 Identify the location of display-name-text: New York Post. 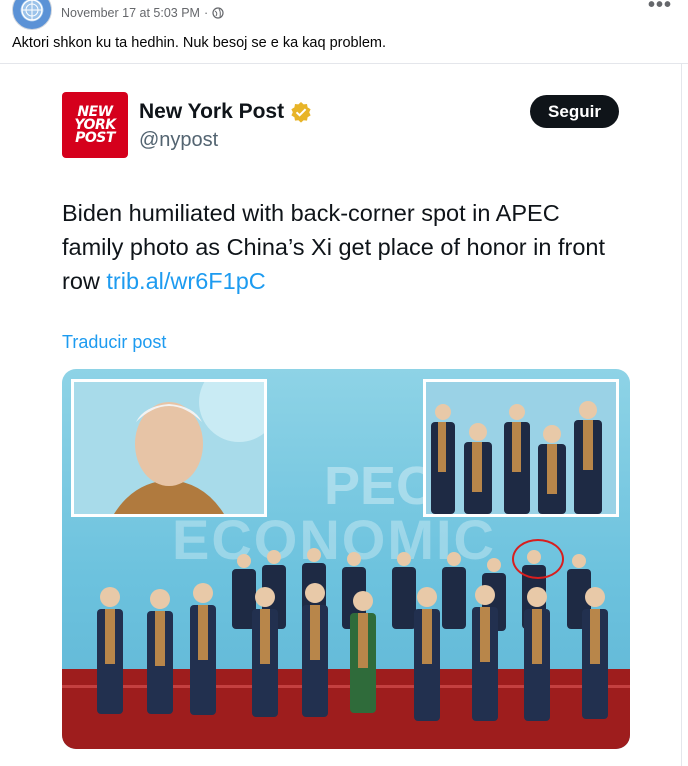
(211, 112).